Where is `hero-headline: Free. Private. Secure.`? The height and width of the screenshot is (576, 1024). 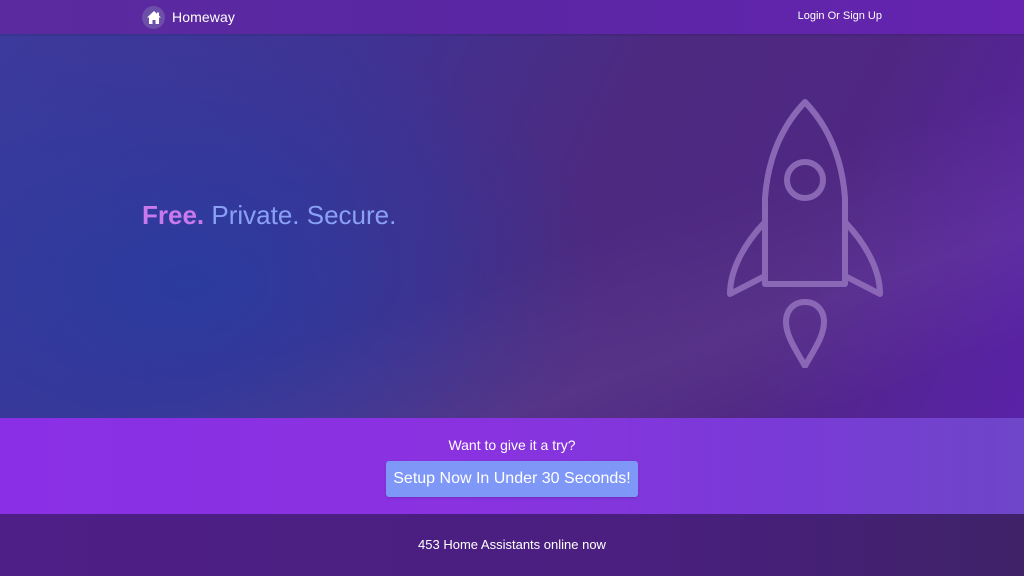
hero-headline: Free. Private. Secure. is located at coordinates (269, 215).